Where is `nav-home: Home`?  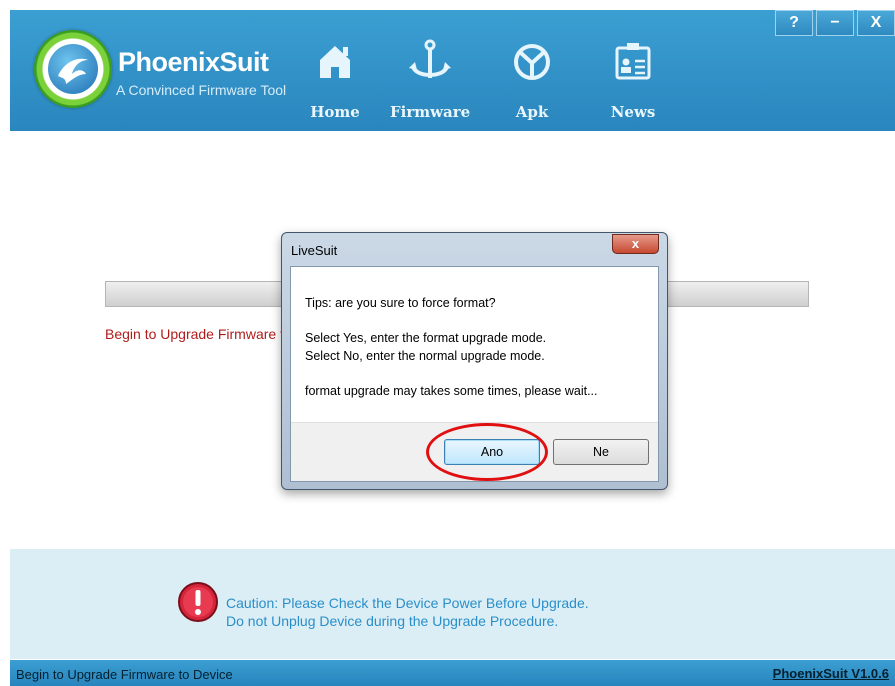
nav-home: Home is located at coordinates (335, 78).